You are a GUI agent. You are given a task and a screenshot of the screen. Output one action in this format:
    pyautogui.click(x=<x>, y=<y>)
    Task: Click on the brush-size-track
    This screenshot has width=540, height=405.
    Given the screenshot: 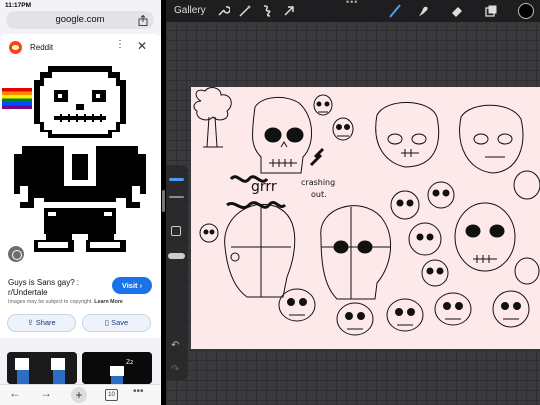 What is the action you would take?
    pyautogui.click(x=176, y=197)
    